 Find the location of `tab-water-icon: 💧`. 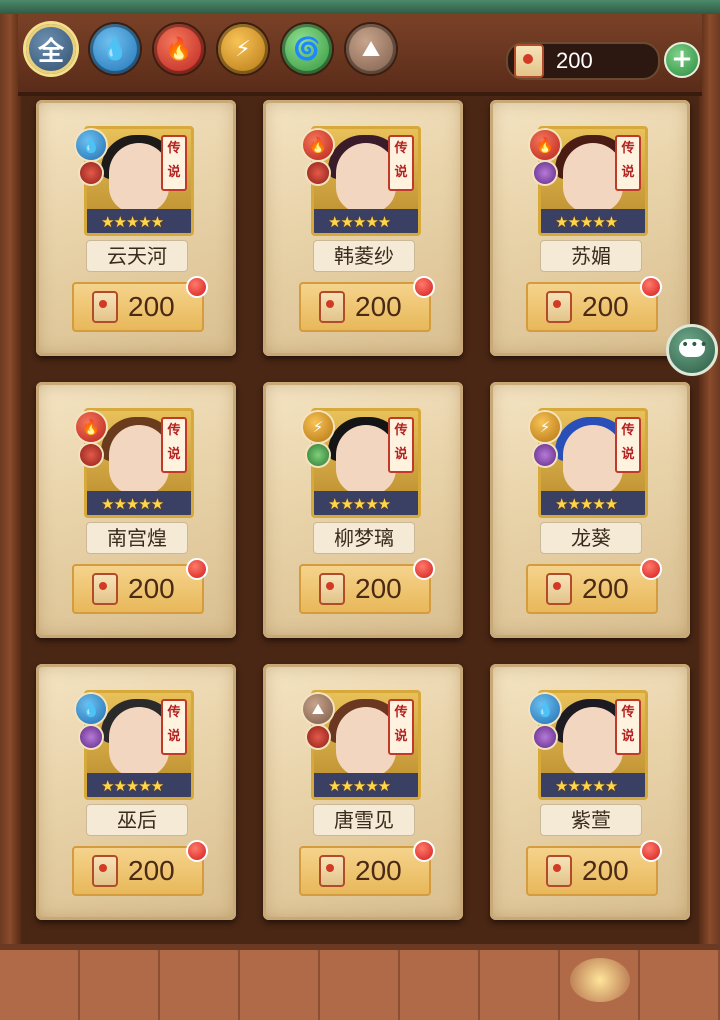

tab-water-icon: 💧 is located at coordinates (115, 49).